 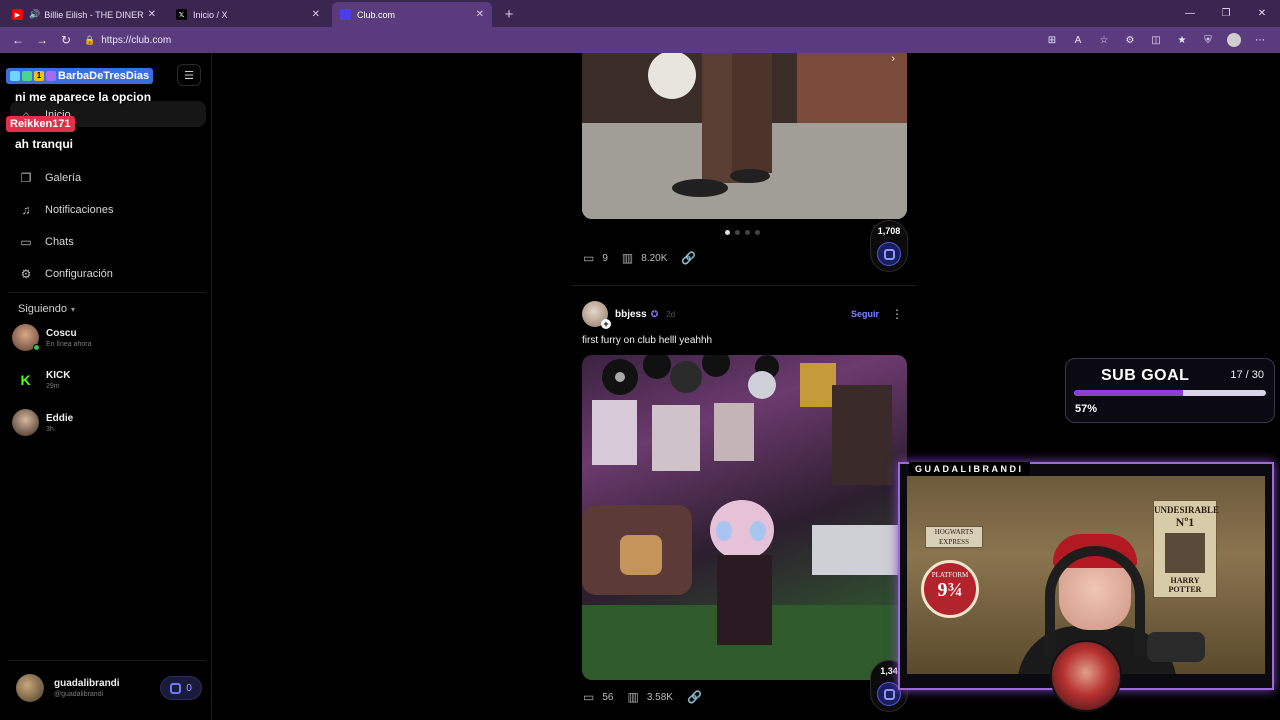 I want to click on chevron-right-icon: ›, so click(x=893, y=59).